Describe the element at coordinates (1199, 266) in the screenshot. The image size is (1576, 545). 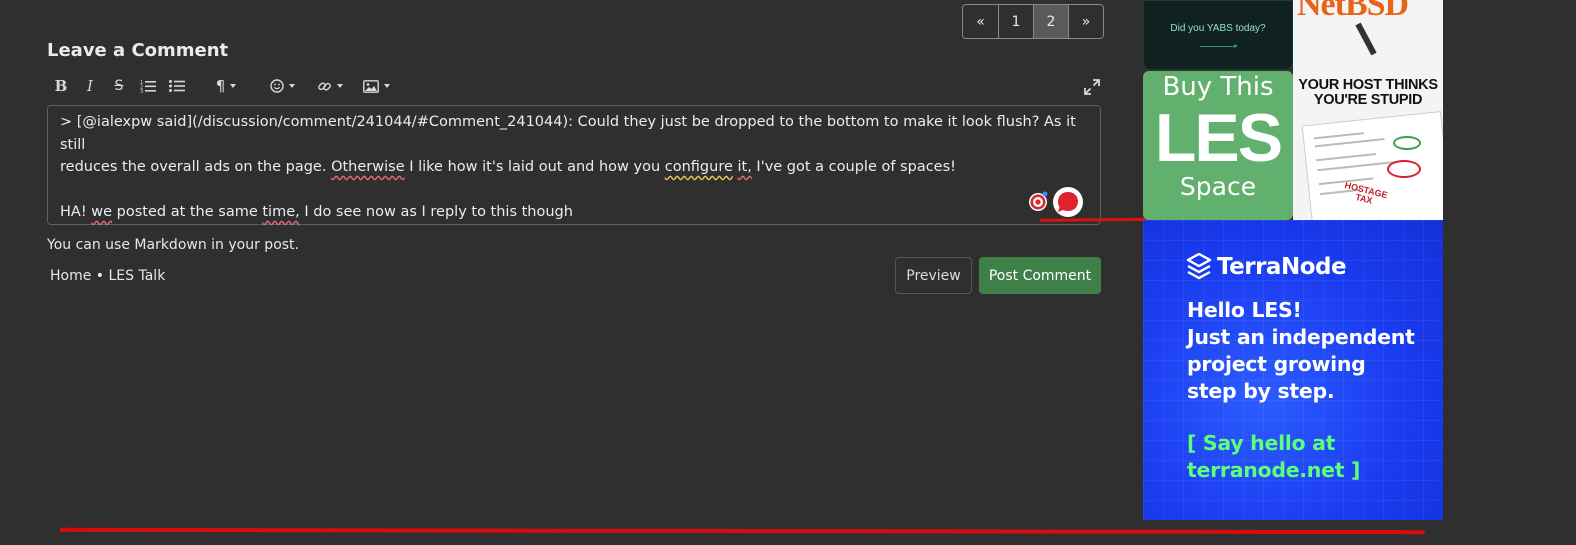
I see `terranode-logo-icon` at that location.